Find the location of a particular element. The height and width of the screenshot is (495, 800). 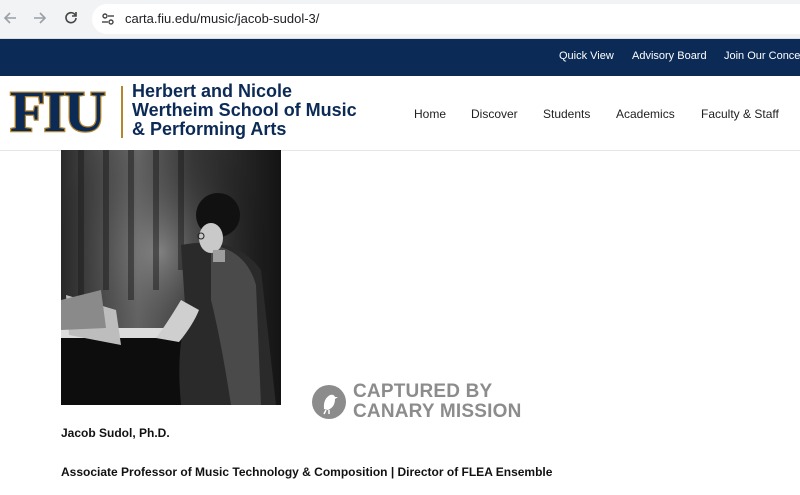

reload-button is located at coordinates (71, 18).